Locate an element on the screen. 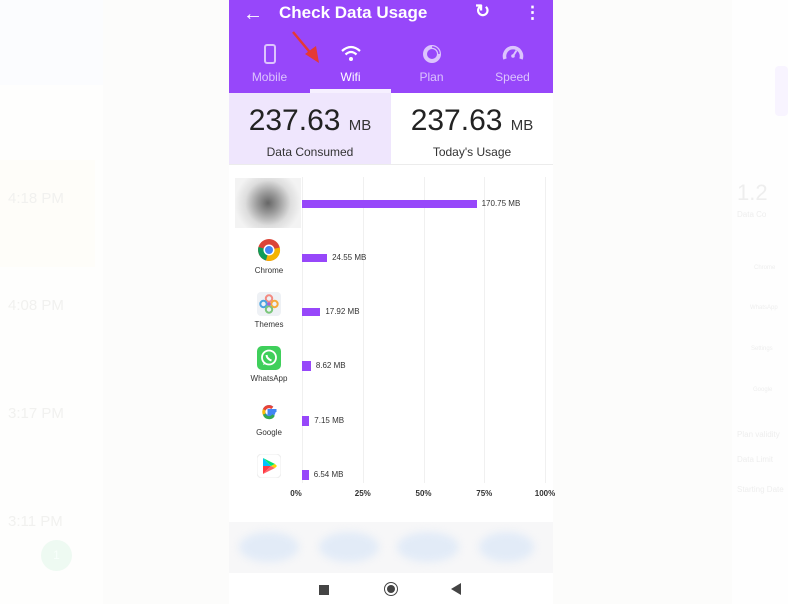 The width and height of the screenshot is (788, 604). bar-value-label: 24.55 MB is located at coordinates (349, 257).